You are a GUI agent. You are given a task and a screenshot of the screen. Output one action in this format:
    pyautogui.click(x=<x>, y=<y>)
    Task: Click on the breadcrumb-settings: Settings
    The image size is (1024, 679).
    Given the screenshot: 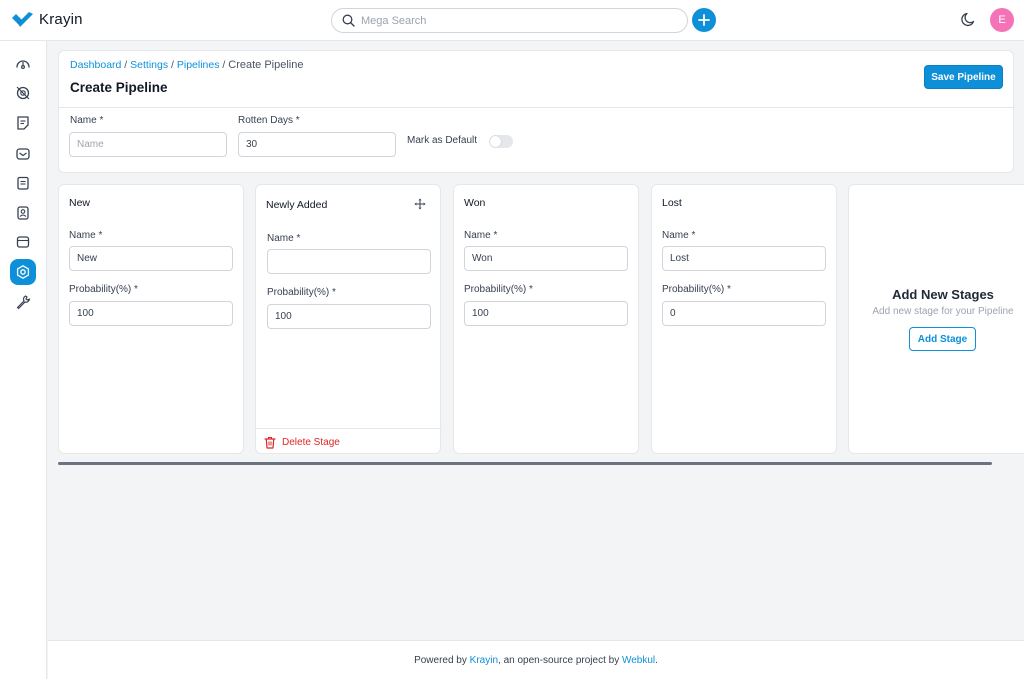 What is the action you would take?
    pyautogui.click(x=149, y=65)
    